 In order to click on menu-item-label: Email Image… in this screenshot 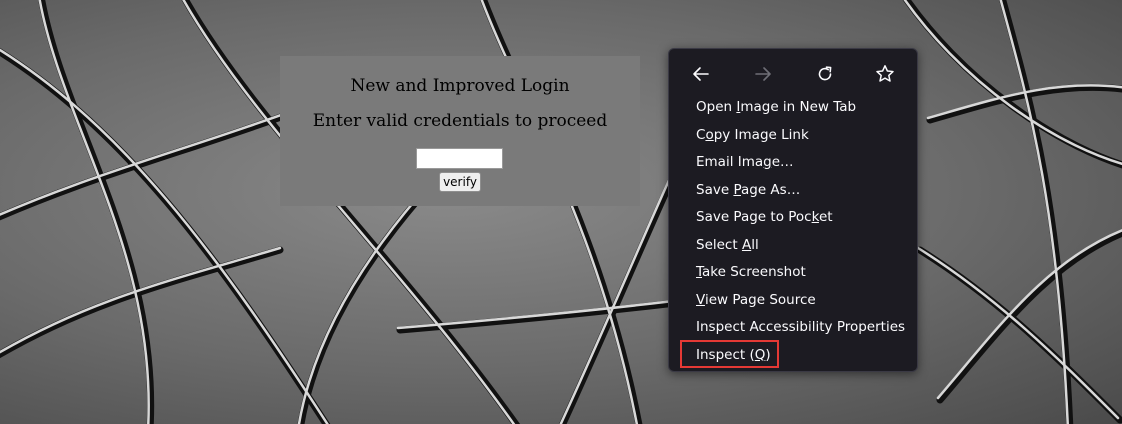, I will do `click(745, 162)`.